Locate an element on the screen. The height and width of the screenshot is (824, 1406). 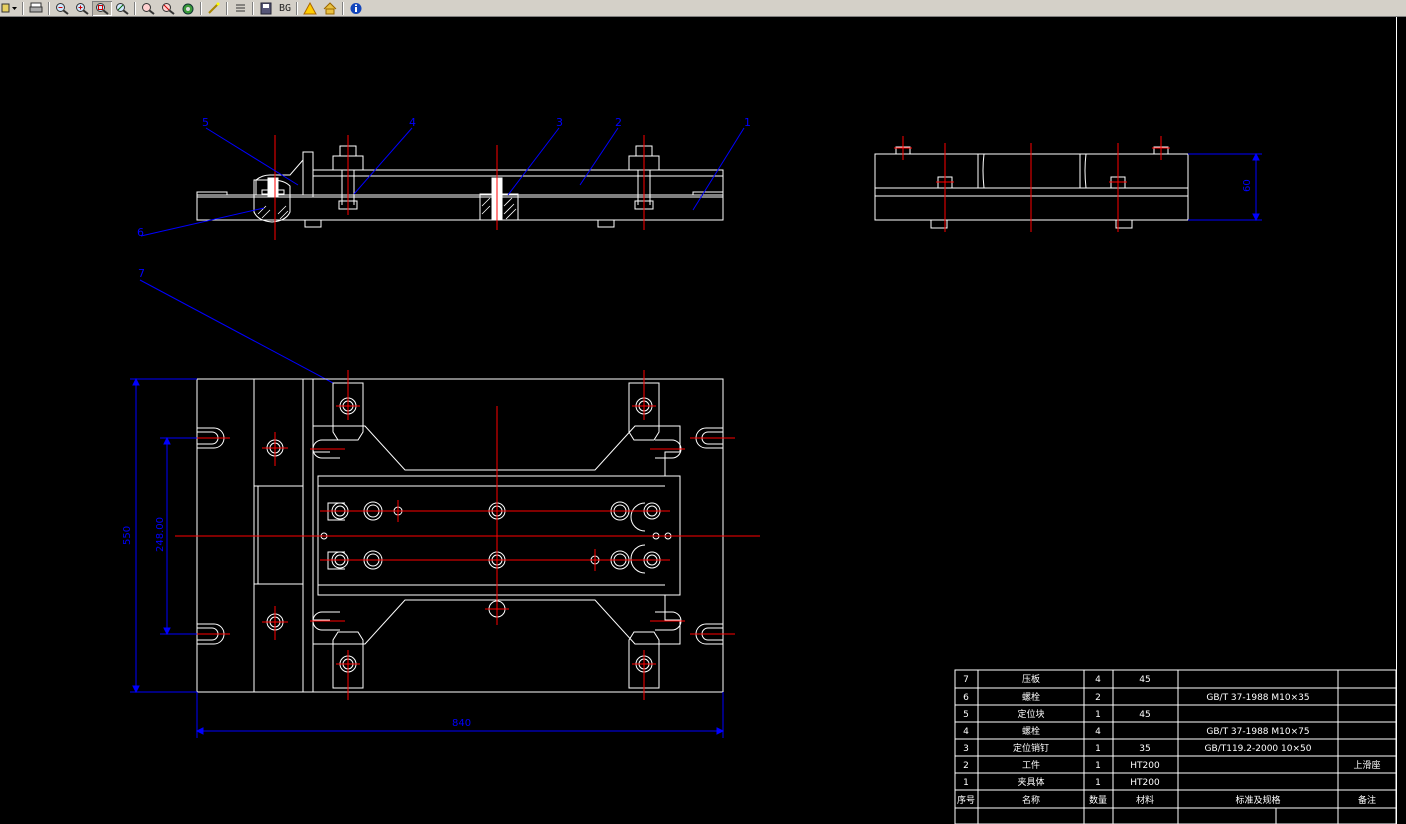
measure-icon is located at coordinates (214, 8).